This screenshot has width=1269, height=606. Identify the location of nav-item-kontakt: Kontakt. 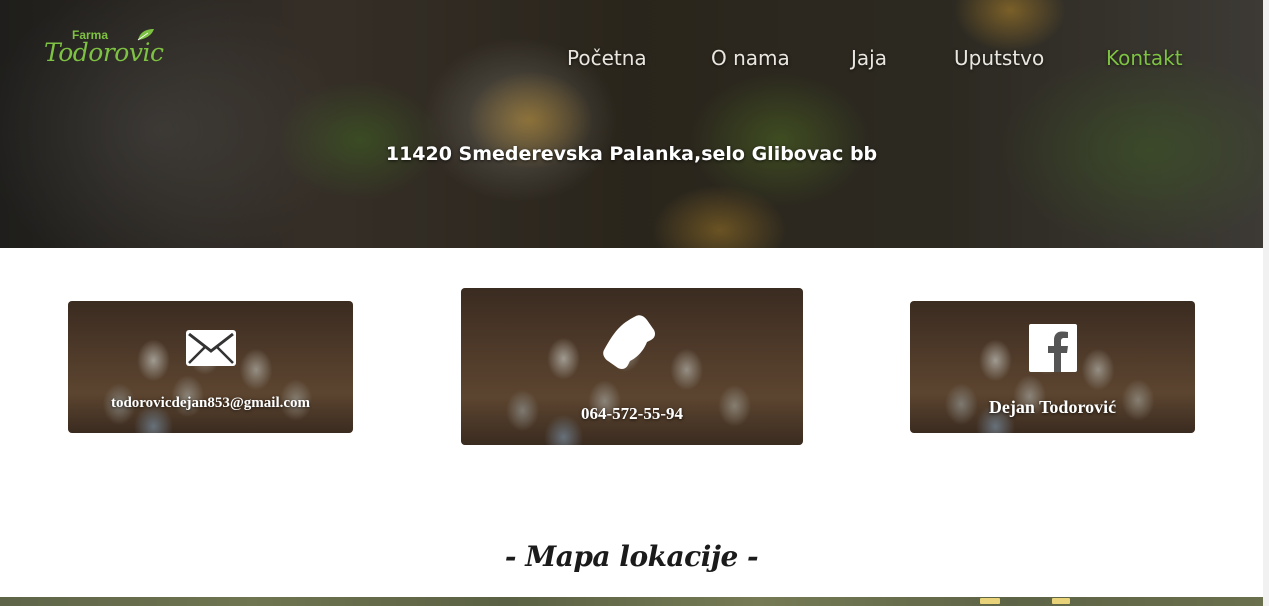
(1144, 58).